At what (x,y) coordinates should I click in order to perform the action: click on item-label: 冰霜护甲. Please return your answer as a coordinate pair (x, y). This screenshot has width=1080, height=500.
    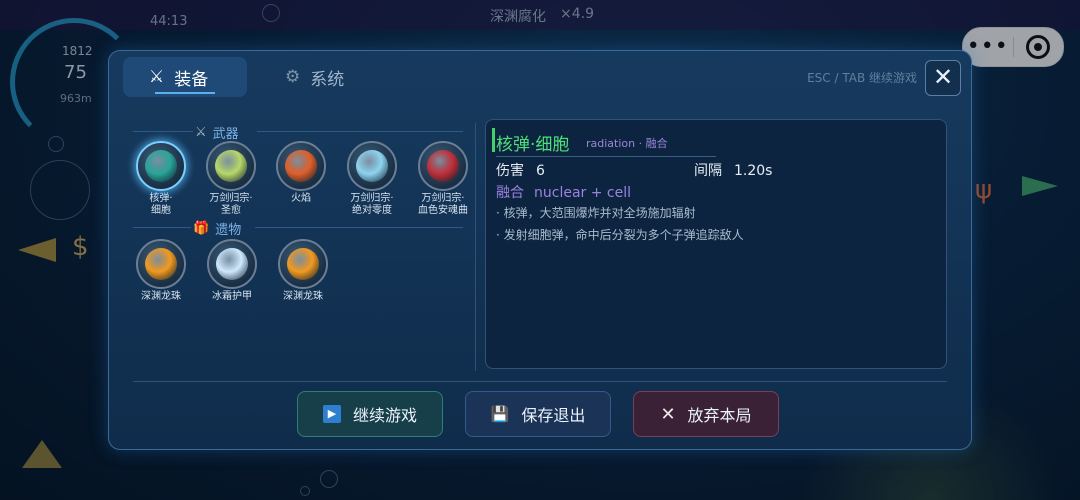
    Looking at the image, I should click on (232, 296).